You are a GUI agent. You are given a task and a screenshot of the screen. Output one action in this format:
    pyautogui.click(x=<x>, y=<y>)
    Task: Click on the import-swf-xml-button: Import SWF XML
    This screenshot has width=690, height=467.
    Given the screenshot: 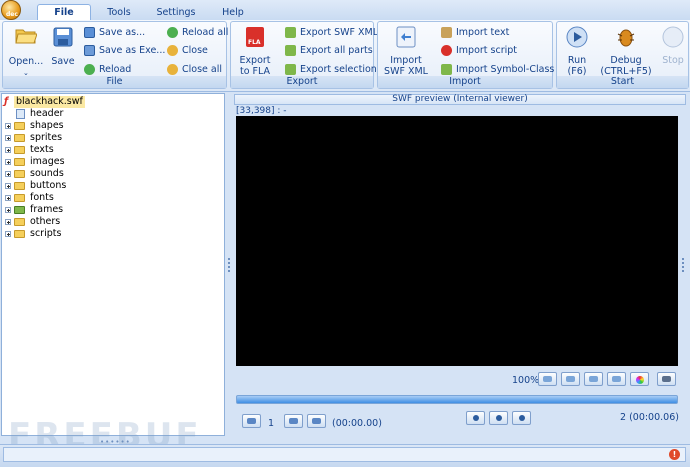 What is the action you would take?
    pyautogui.click(x=406, y=51)
    